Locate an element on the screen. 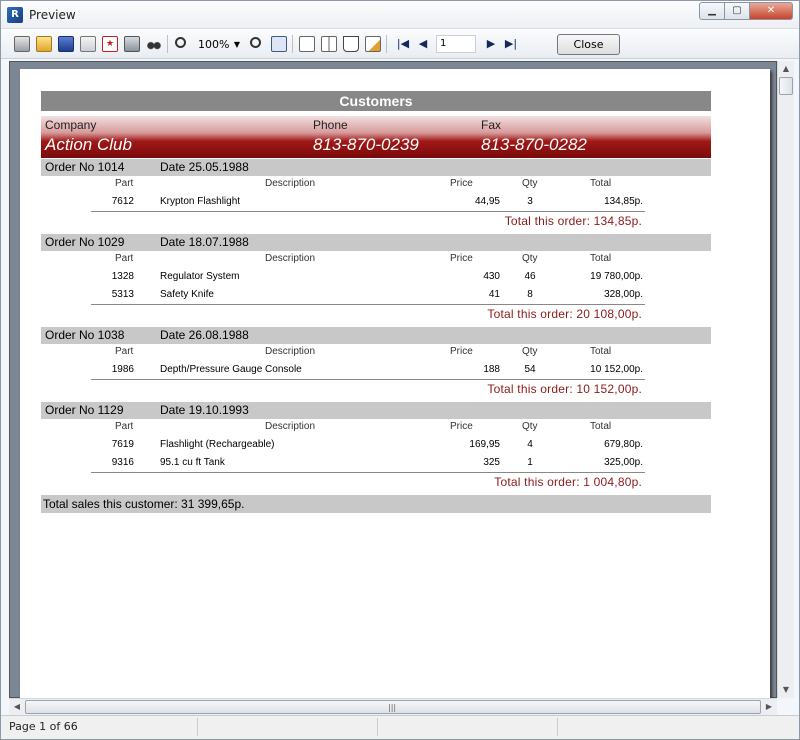  order-total: Total this order: 20 108,00р. is located at coordinates (564, 314).